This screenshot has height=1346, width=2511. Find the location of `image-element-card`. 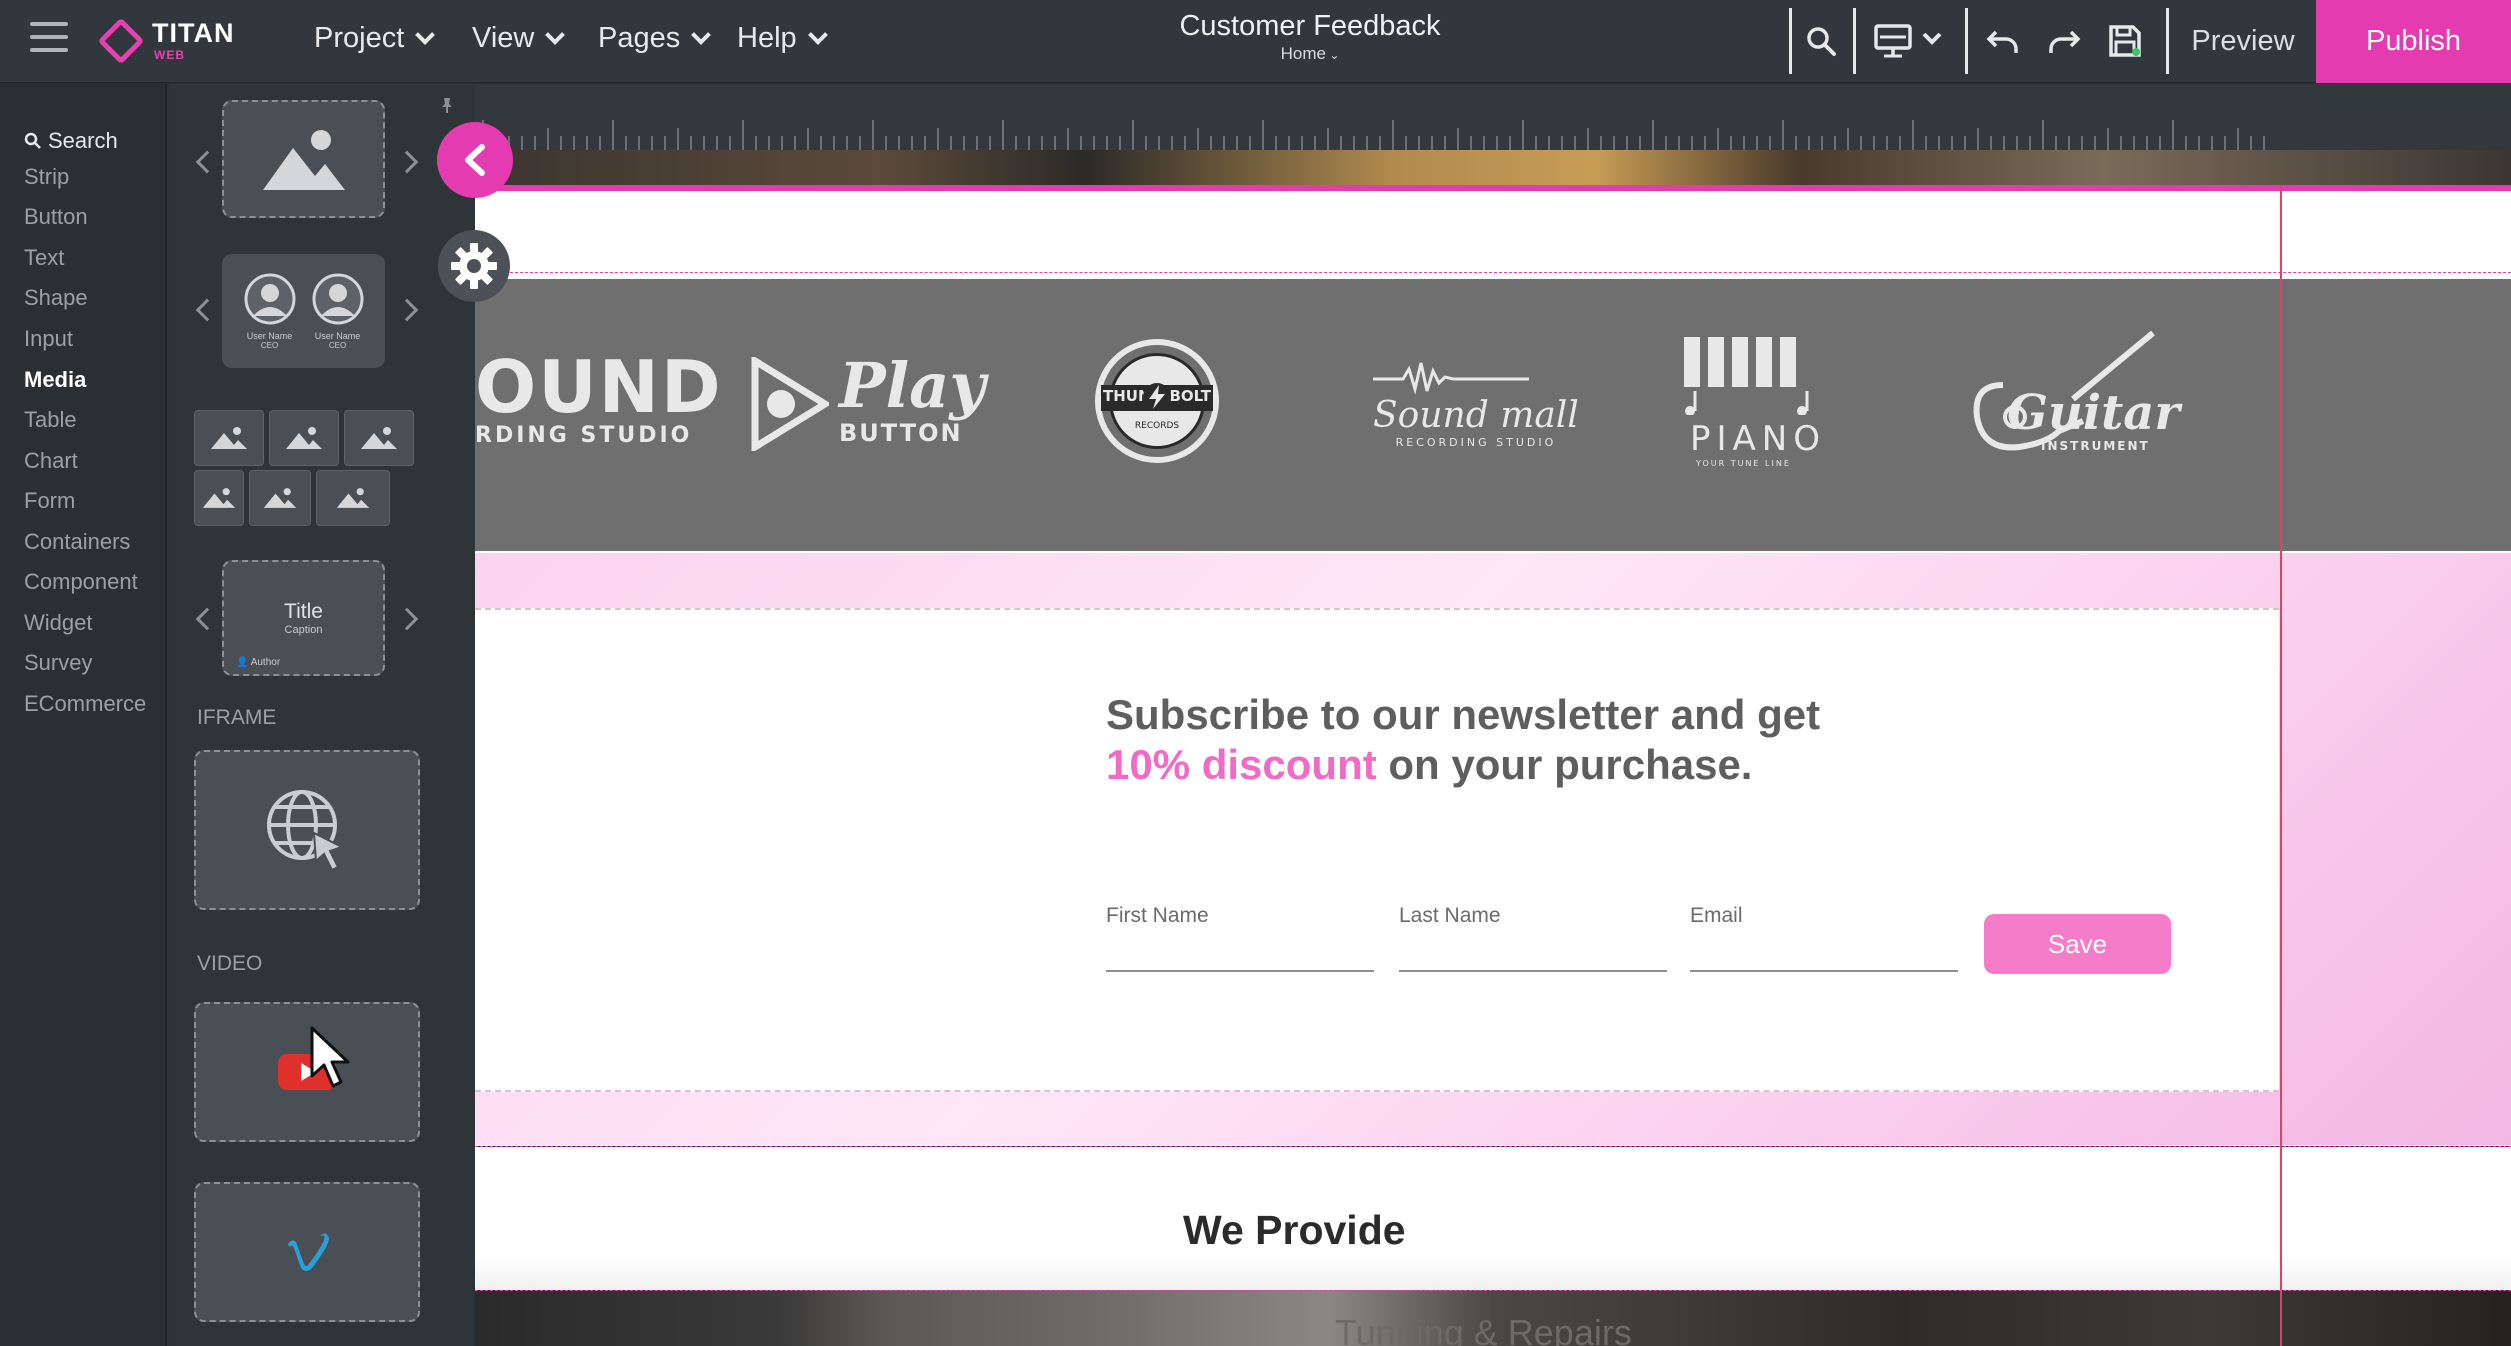

image-element-card is located at coordinates (303, 159).